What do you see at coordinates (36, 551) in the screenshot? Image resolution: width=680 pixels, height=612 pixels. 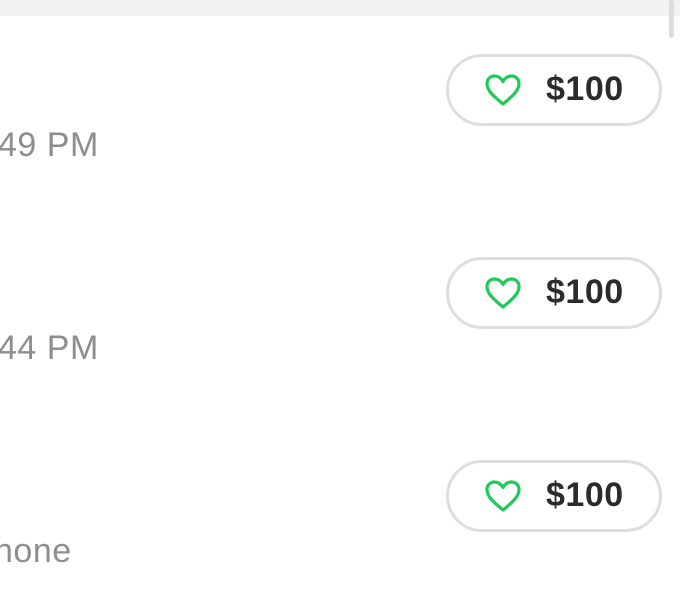 I see `transaction-subtitle: hone` at bounding box center [36, 551].